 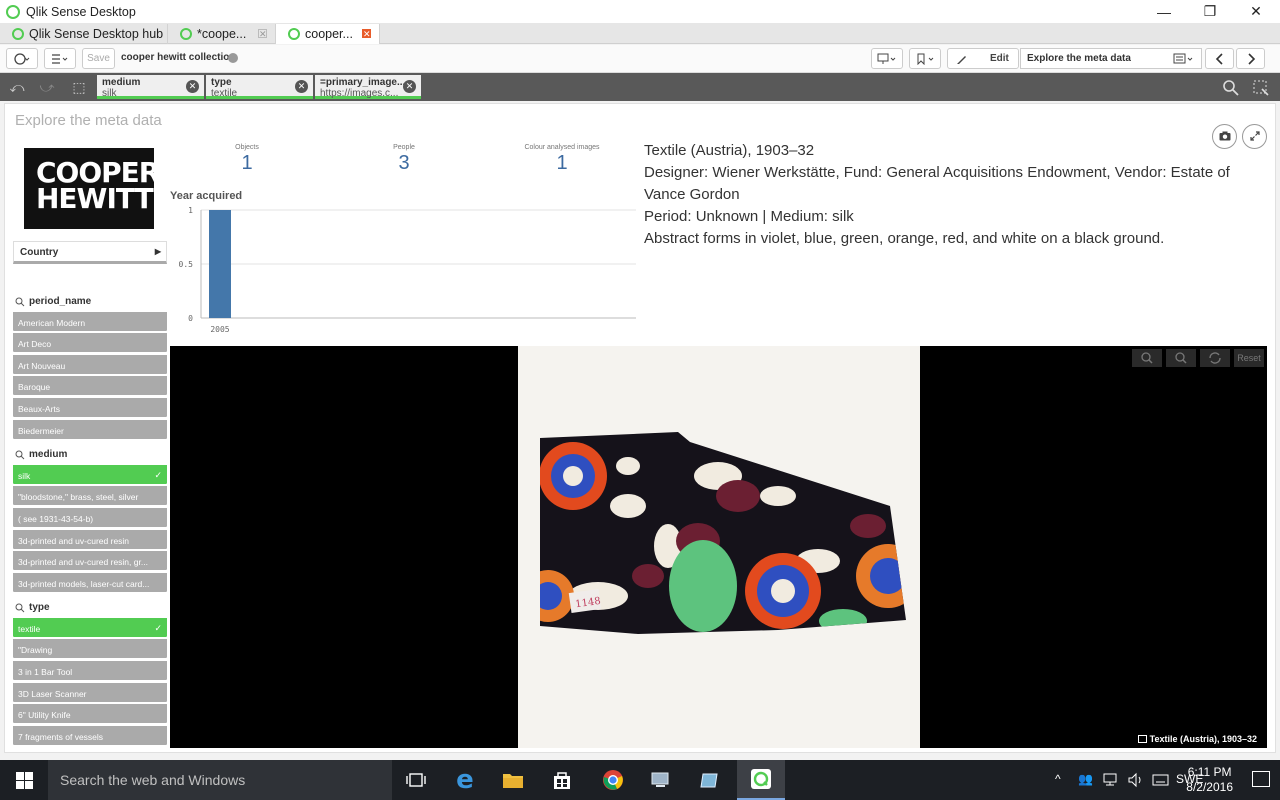 I want to click on image-caption: Textile (Austria), 1903–32, so click(x=1197, y=739).